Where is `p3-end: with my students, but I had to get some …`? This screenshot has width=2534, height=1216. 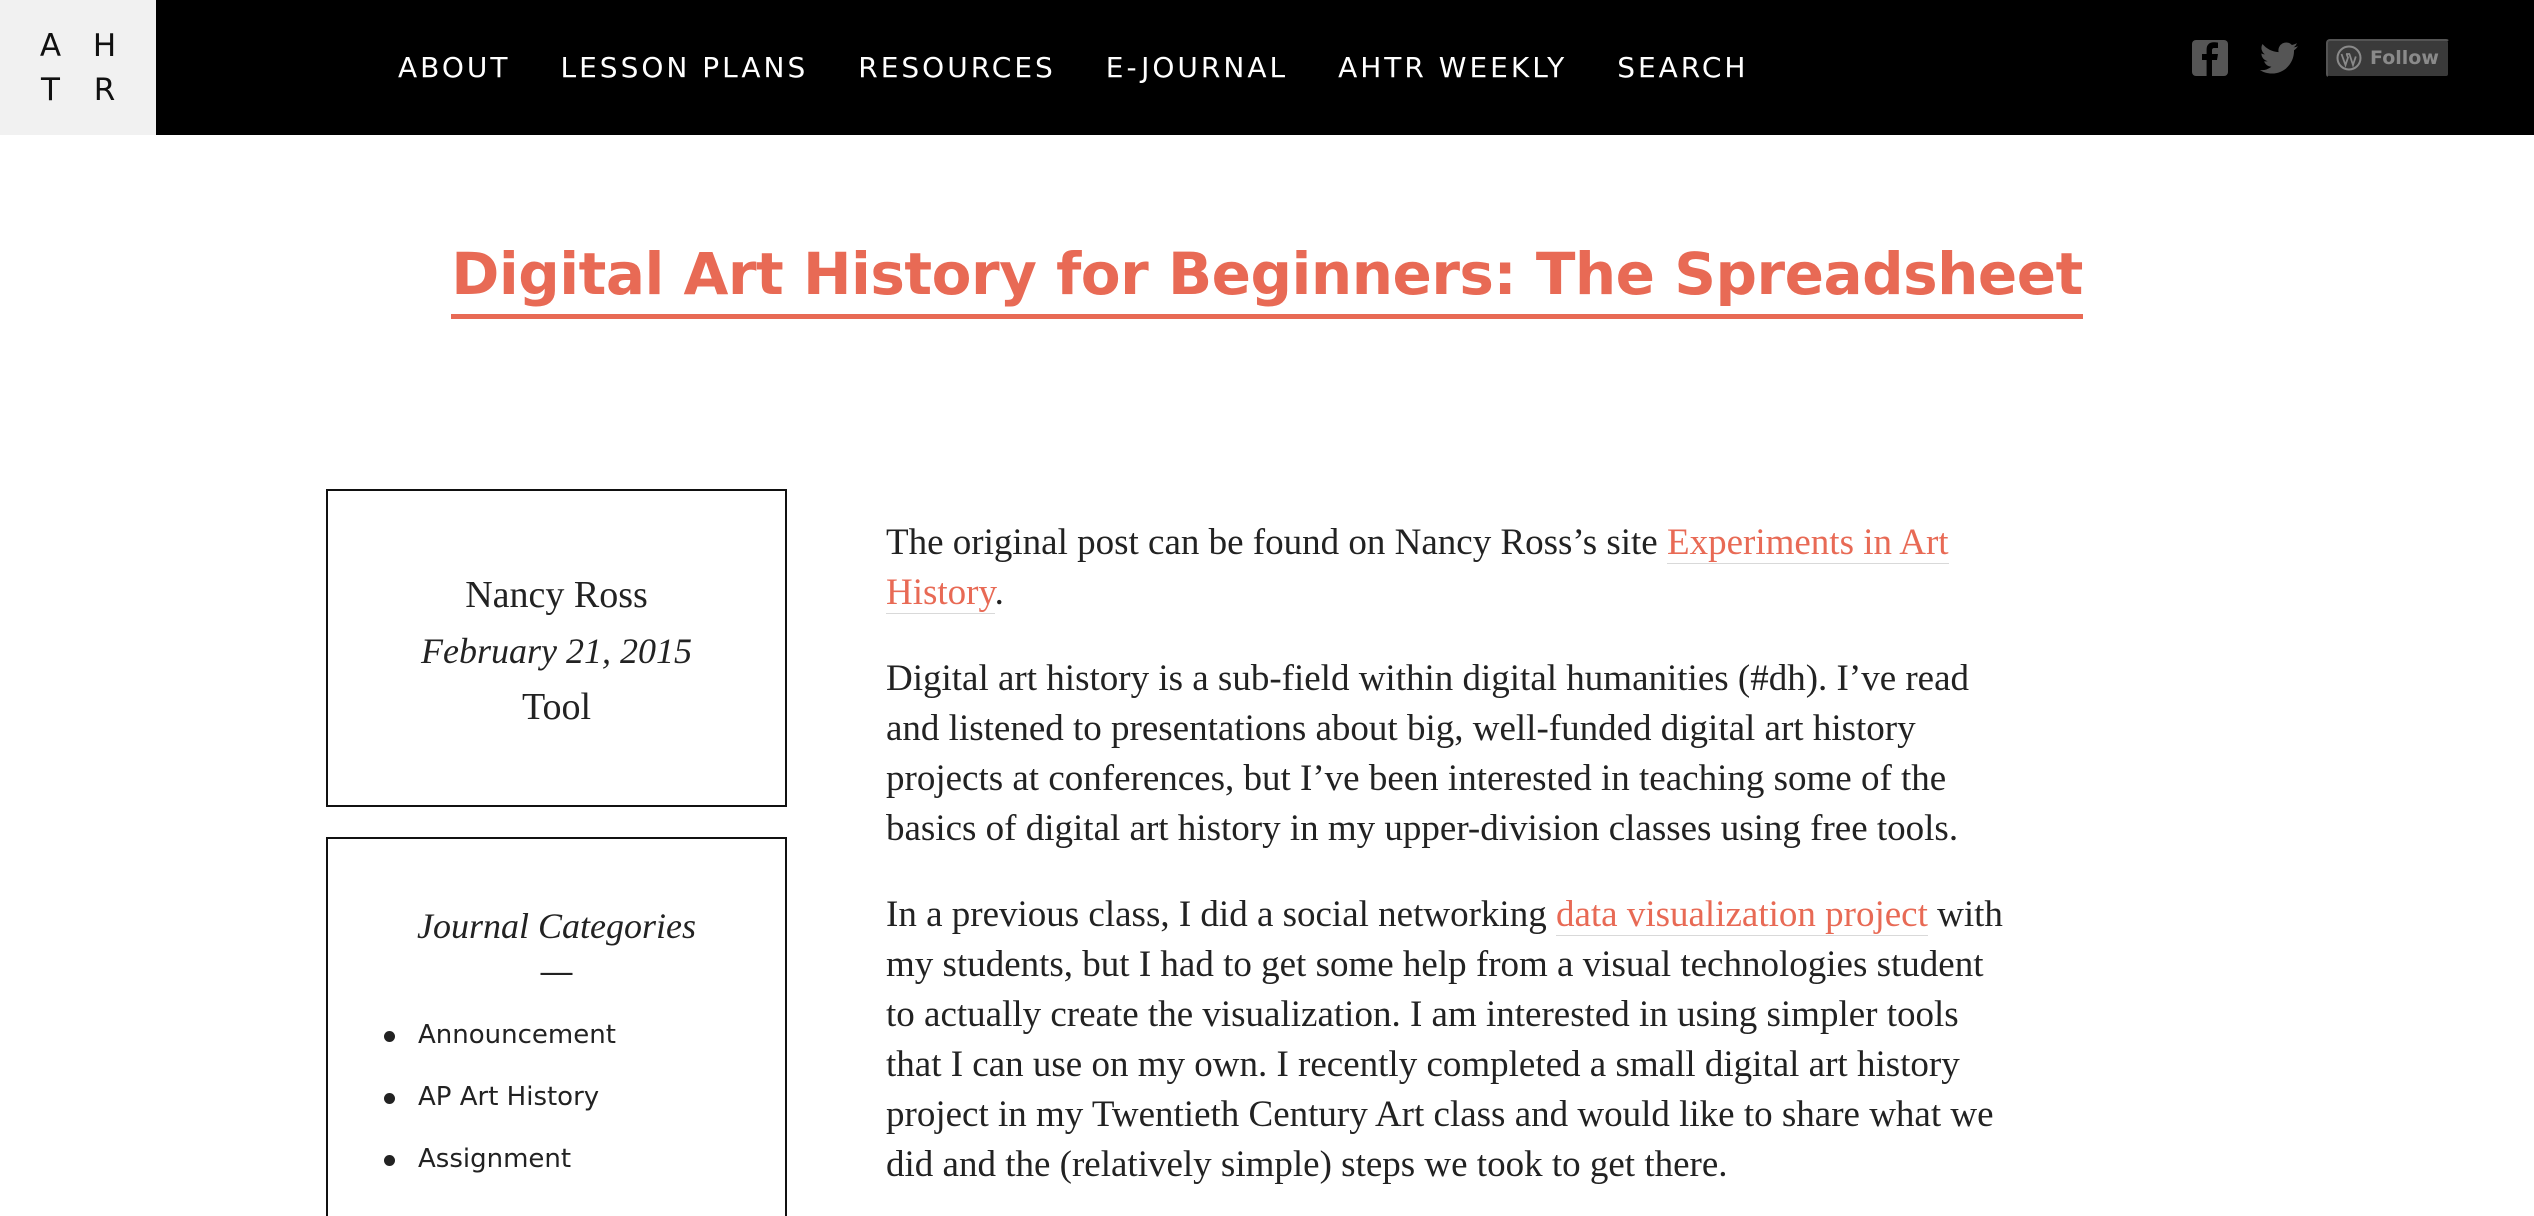 p3-end: with my students, but I had to get some … is located at coordinates (1444, 1039).